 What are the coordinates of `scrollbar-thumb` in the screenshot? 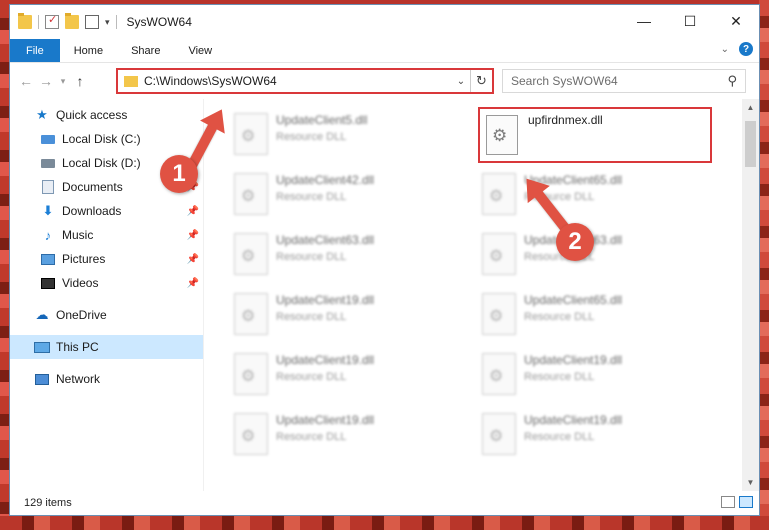 It's located at (750, 144).